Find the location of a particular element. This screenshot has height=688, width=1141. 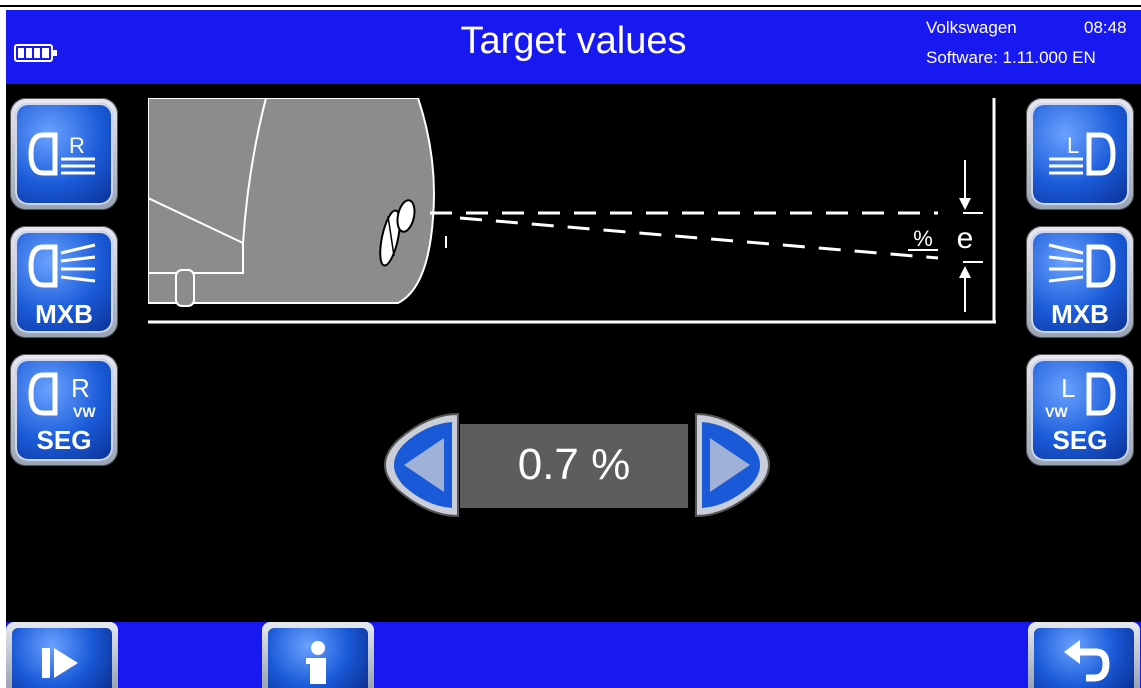

right-vw-segment-button: R VW SEG is located at coordinates (64, 410).